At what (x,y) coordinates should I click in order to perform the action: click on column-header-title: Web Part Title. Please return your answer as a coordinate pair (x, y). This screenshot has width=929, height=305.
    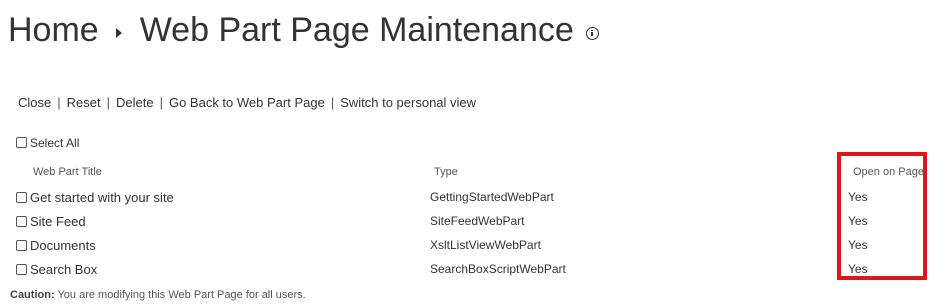
    Looking at the image, I should click on (67, 172).